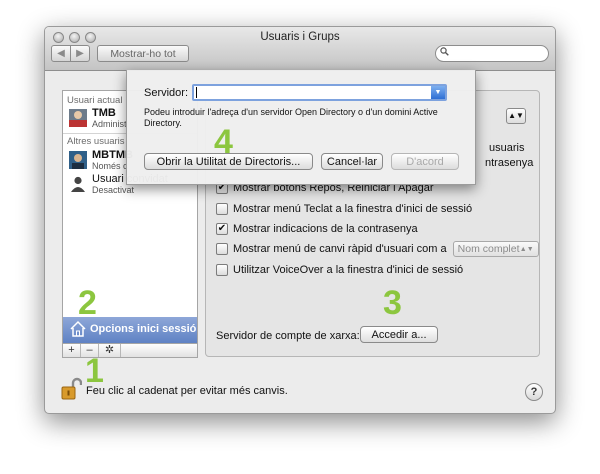 The image size is (600, 474). Describe the element at coordinates (95, 100) in the screenshot. I see `current-user-header: Usuari actual` at that location.